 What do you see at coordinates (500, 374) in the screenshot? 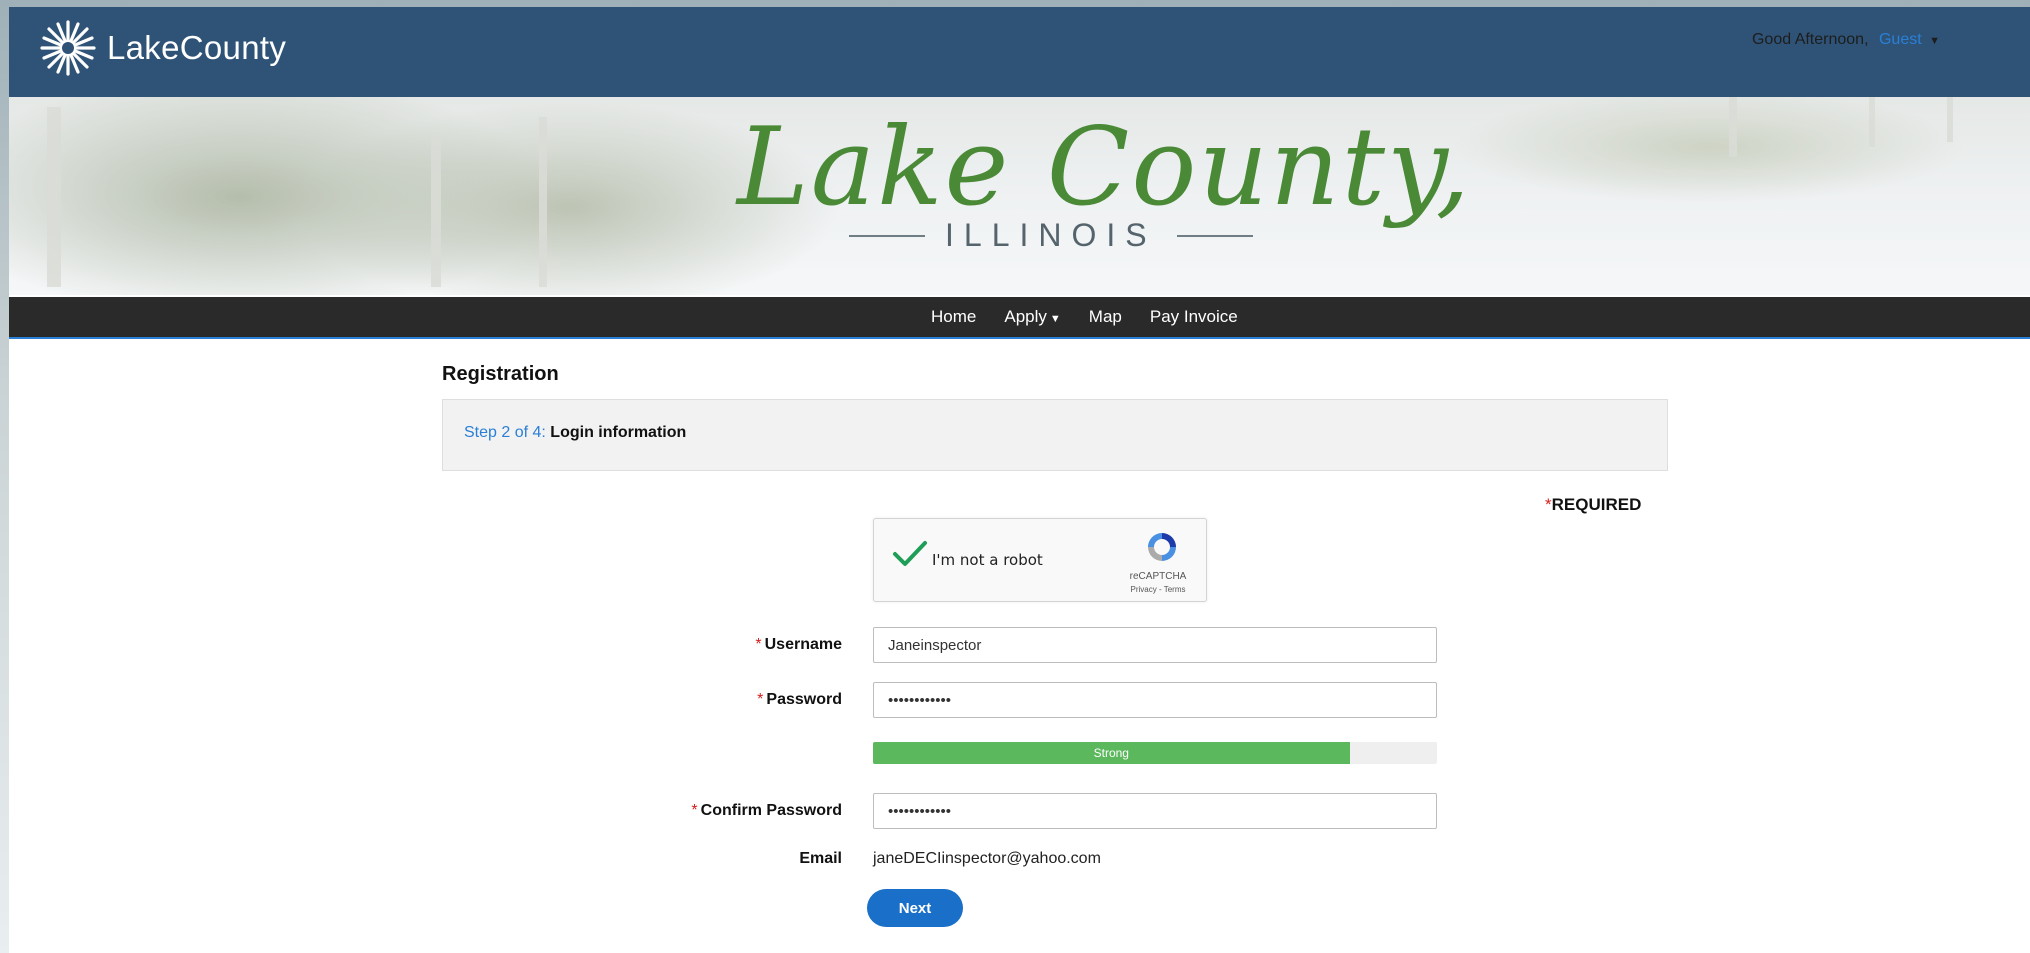
I see `page-title: Registration` at bounding box center [500, 374].